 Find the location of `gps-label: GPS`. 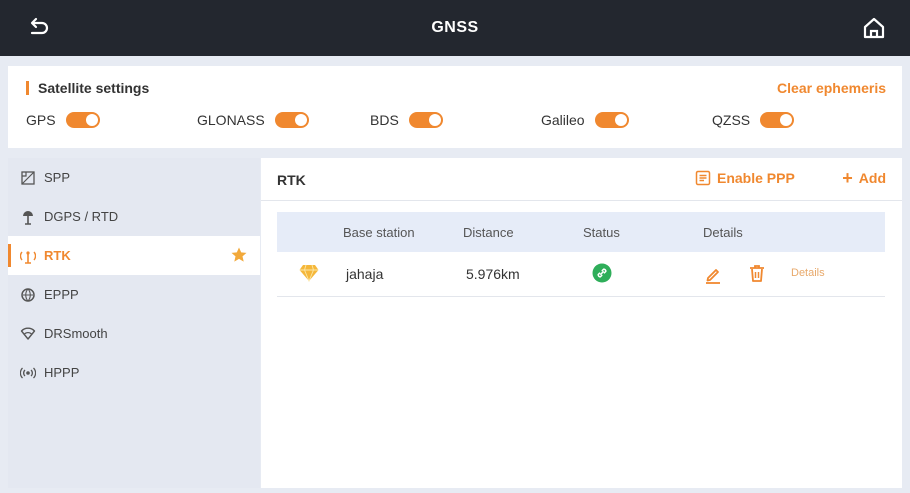

gps-label: GPS is located at coordinates (41, 120).